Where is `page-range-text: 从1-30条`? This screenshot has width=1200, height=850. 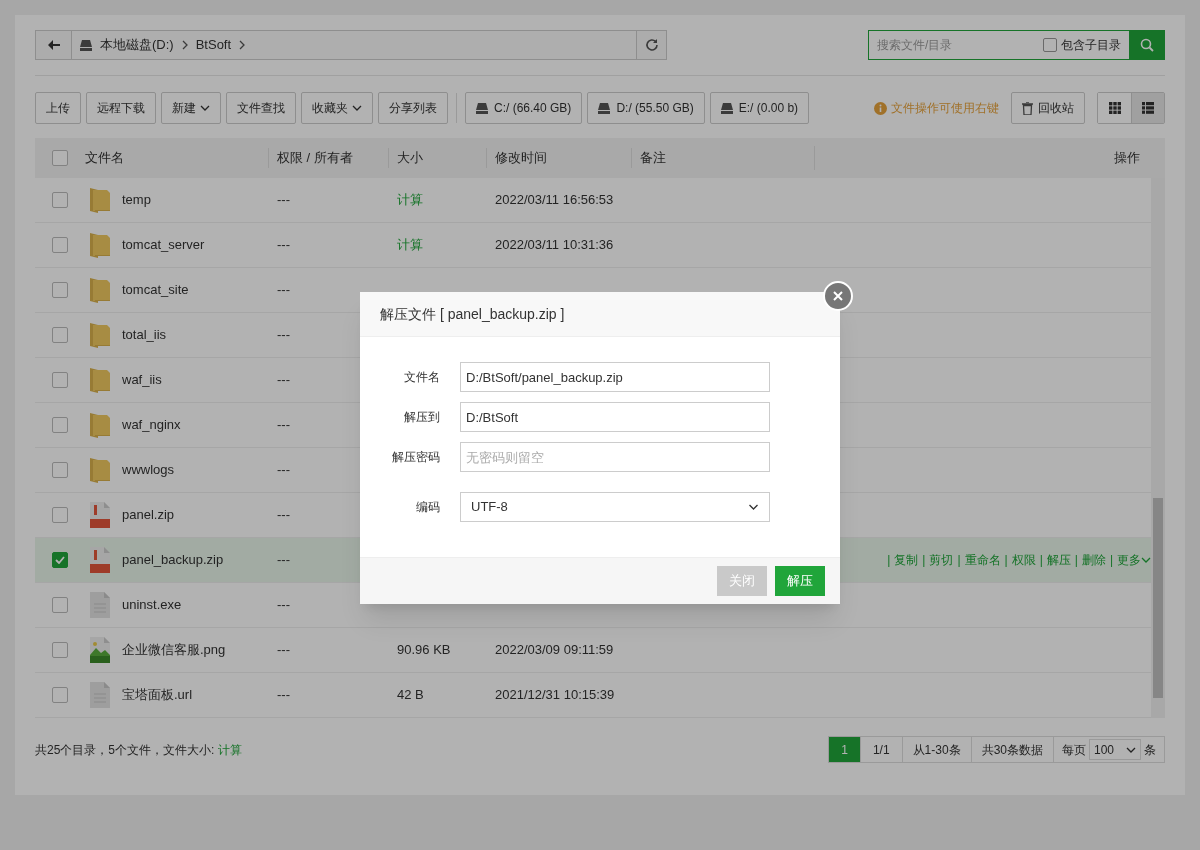
page-range-text: 从1-30条 is located at coordinates (936, 750).